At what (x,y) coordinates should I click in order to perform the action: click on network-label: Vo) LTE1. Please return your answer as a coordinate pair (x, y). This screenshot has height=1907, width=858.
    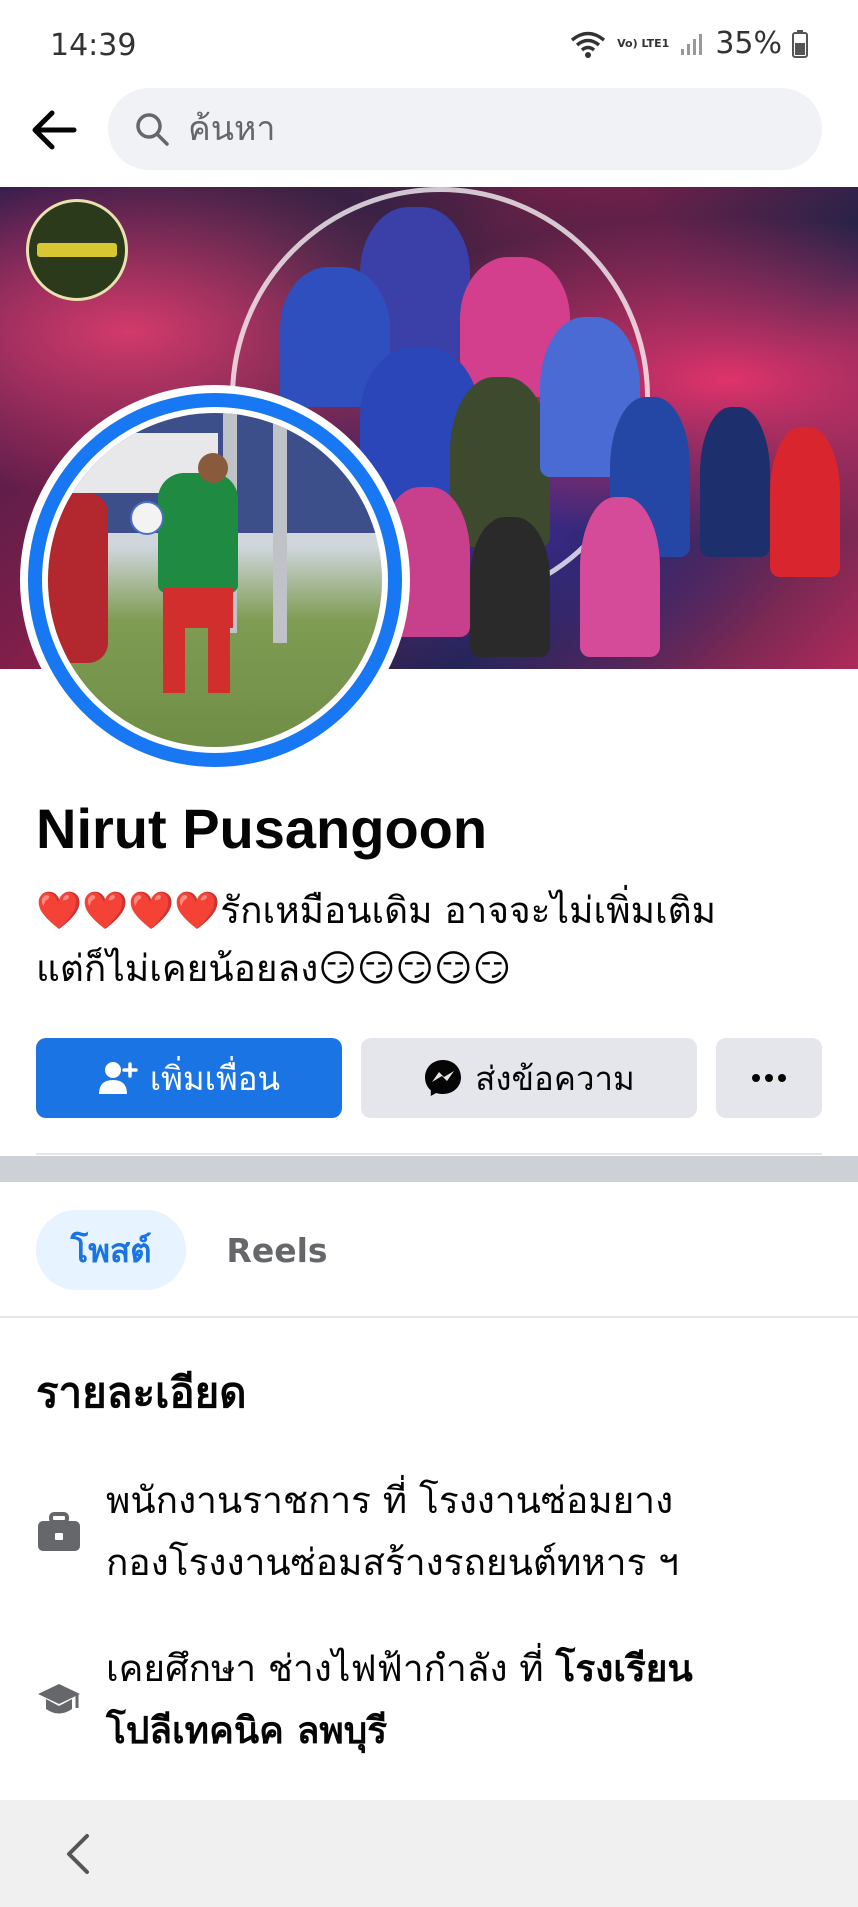
    Looking at the image, I should click on (643, 43).